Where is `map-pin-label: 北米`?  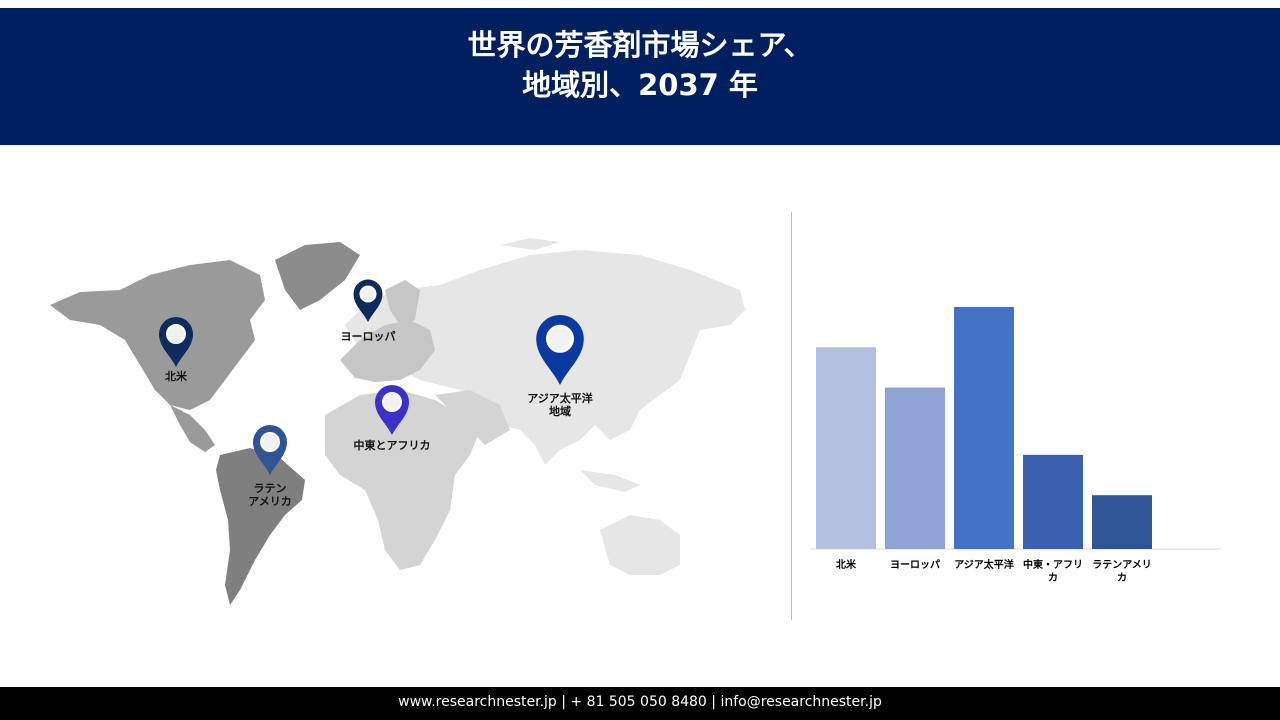 map-pin-label: 北米 is located at coordinates (176, 376).